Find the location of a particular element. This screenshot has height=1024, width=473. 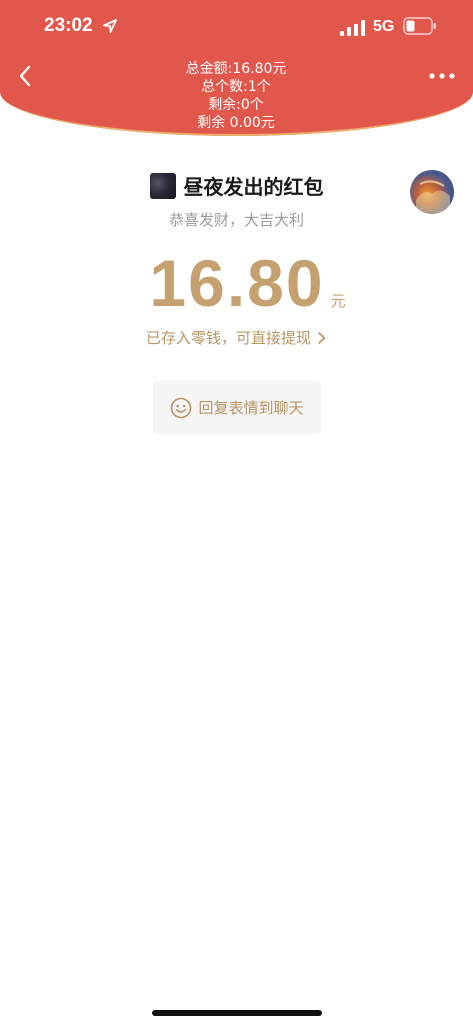

amount-row: 16.80 元 is located at coordinates (236, 283).